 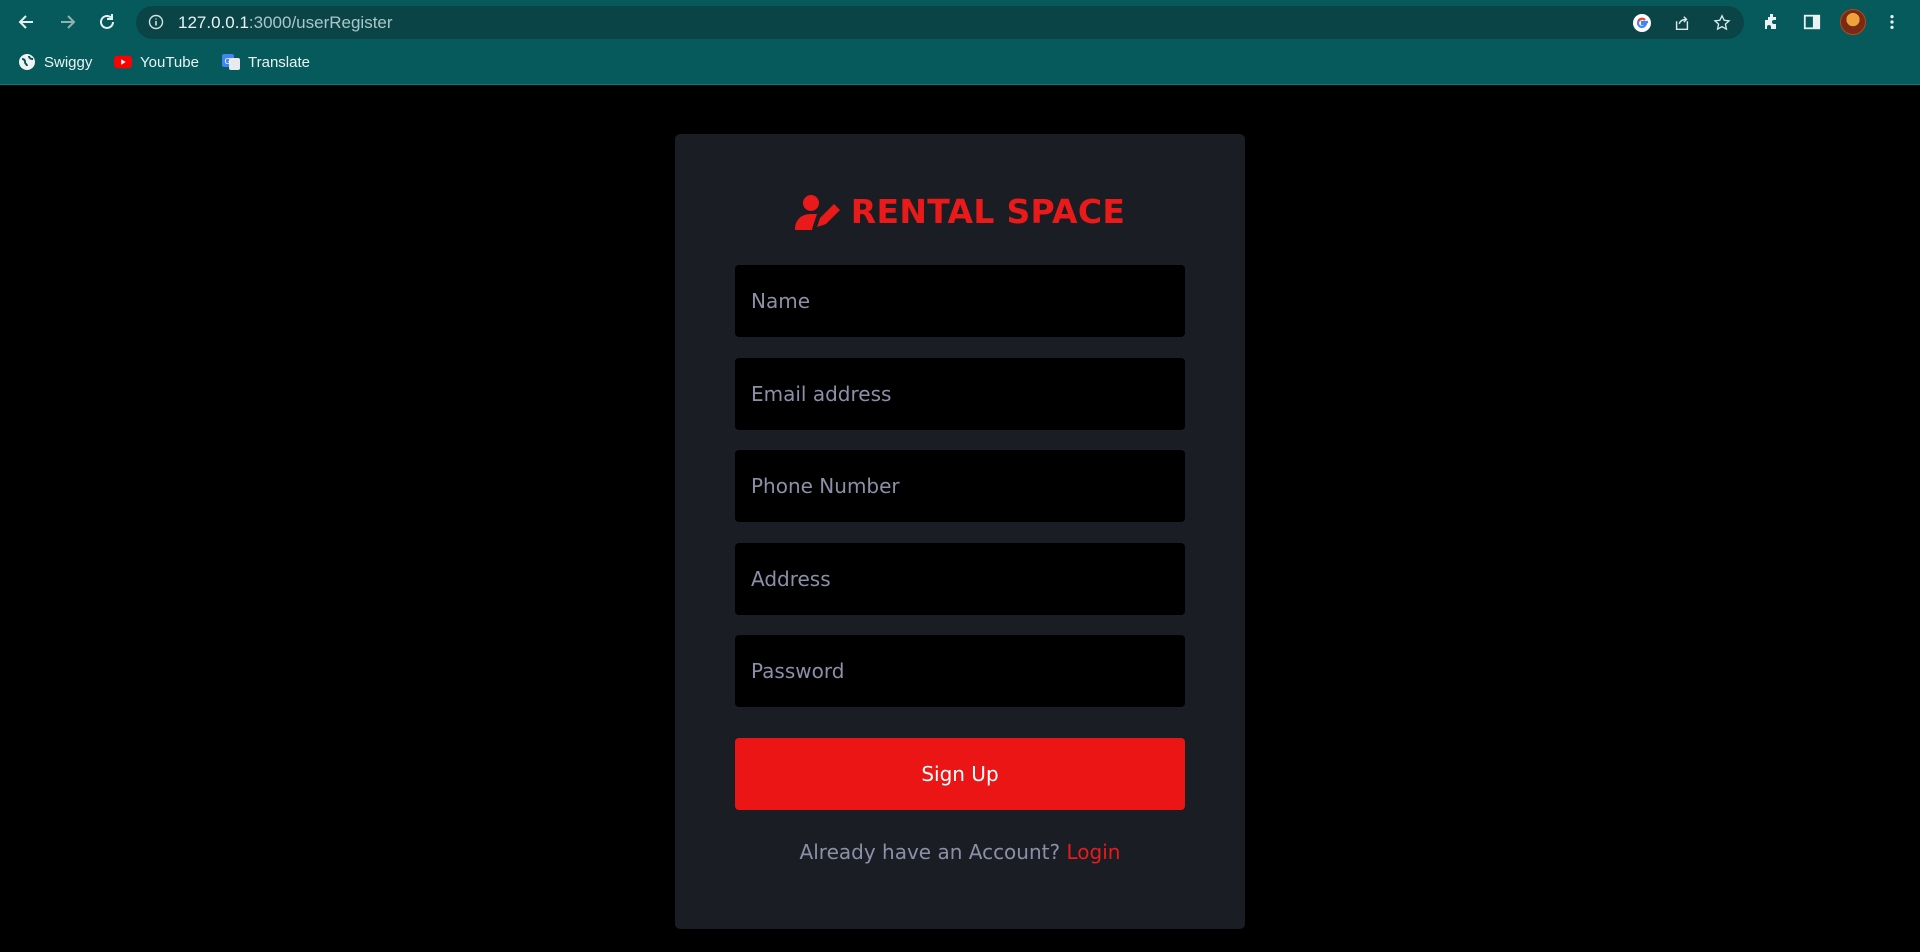 I want to click on reload-button, so click(x=107, y=22).